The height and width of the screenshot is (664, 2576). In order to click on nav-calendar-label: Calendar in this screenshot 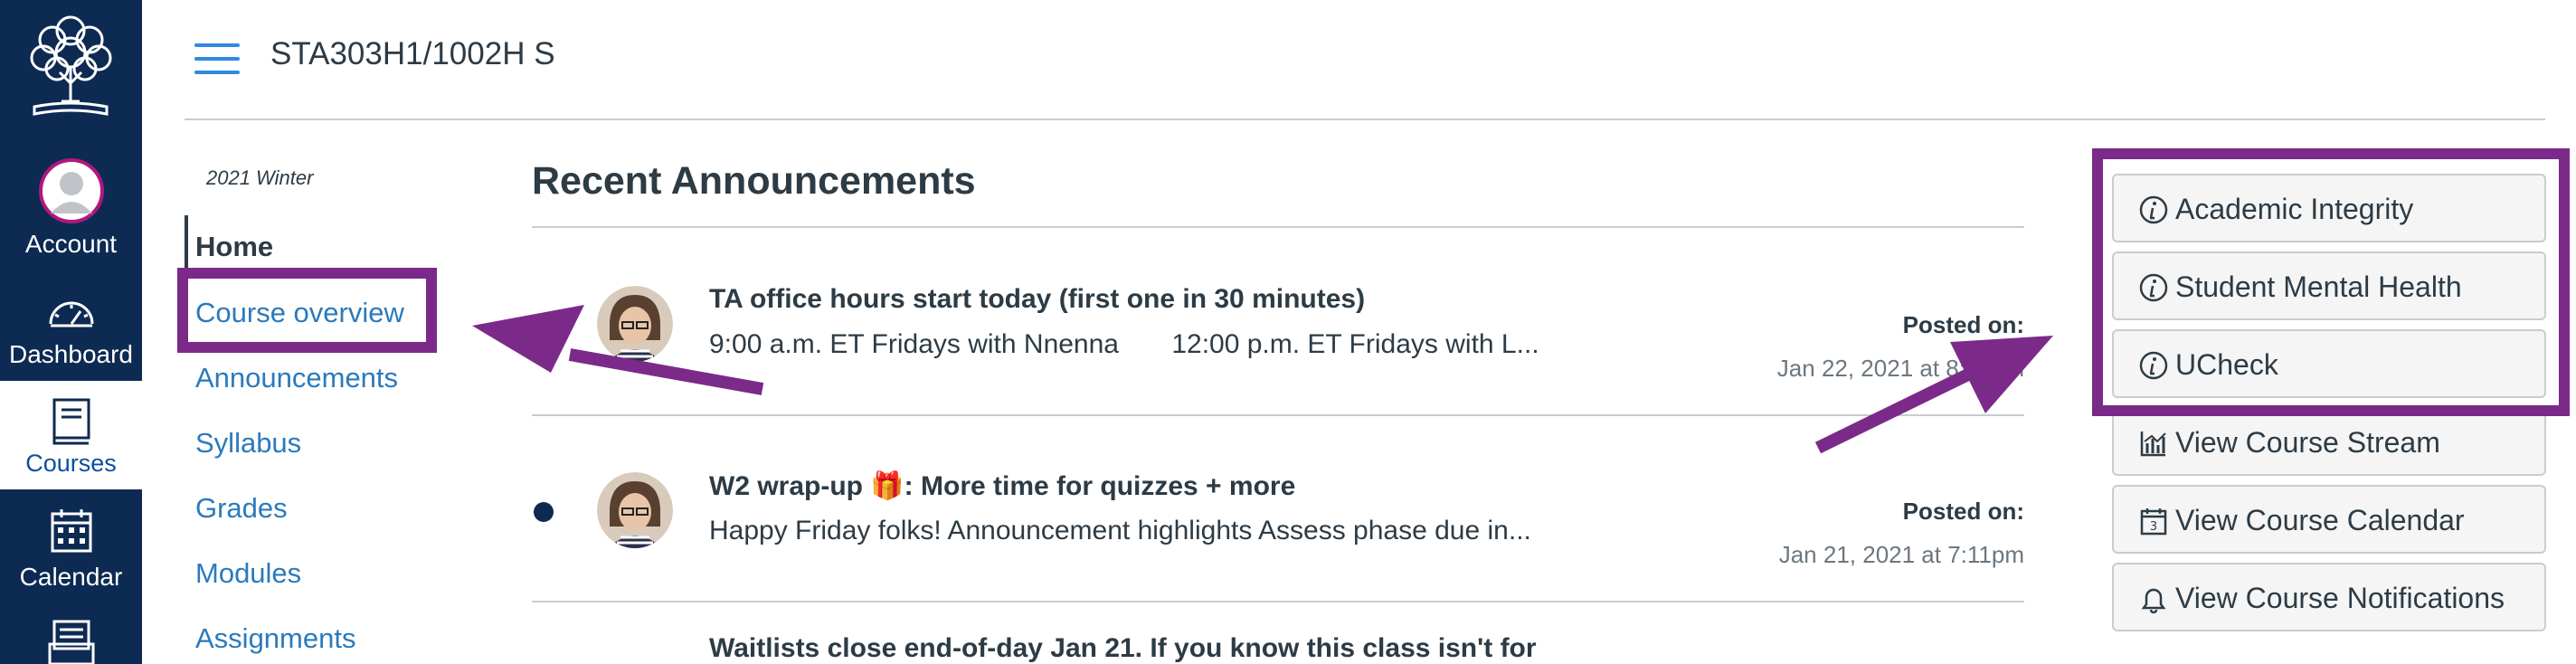, I will do `click(71, 577)`.